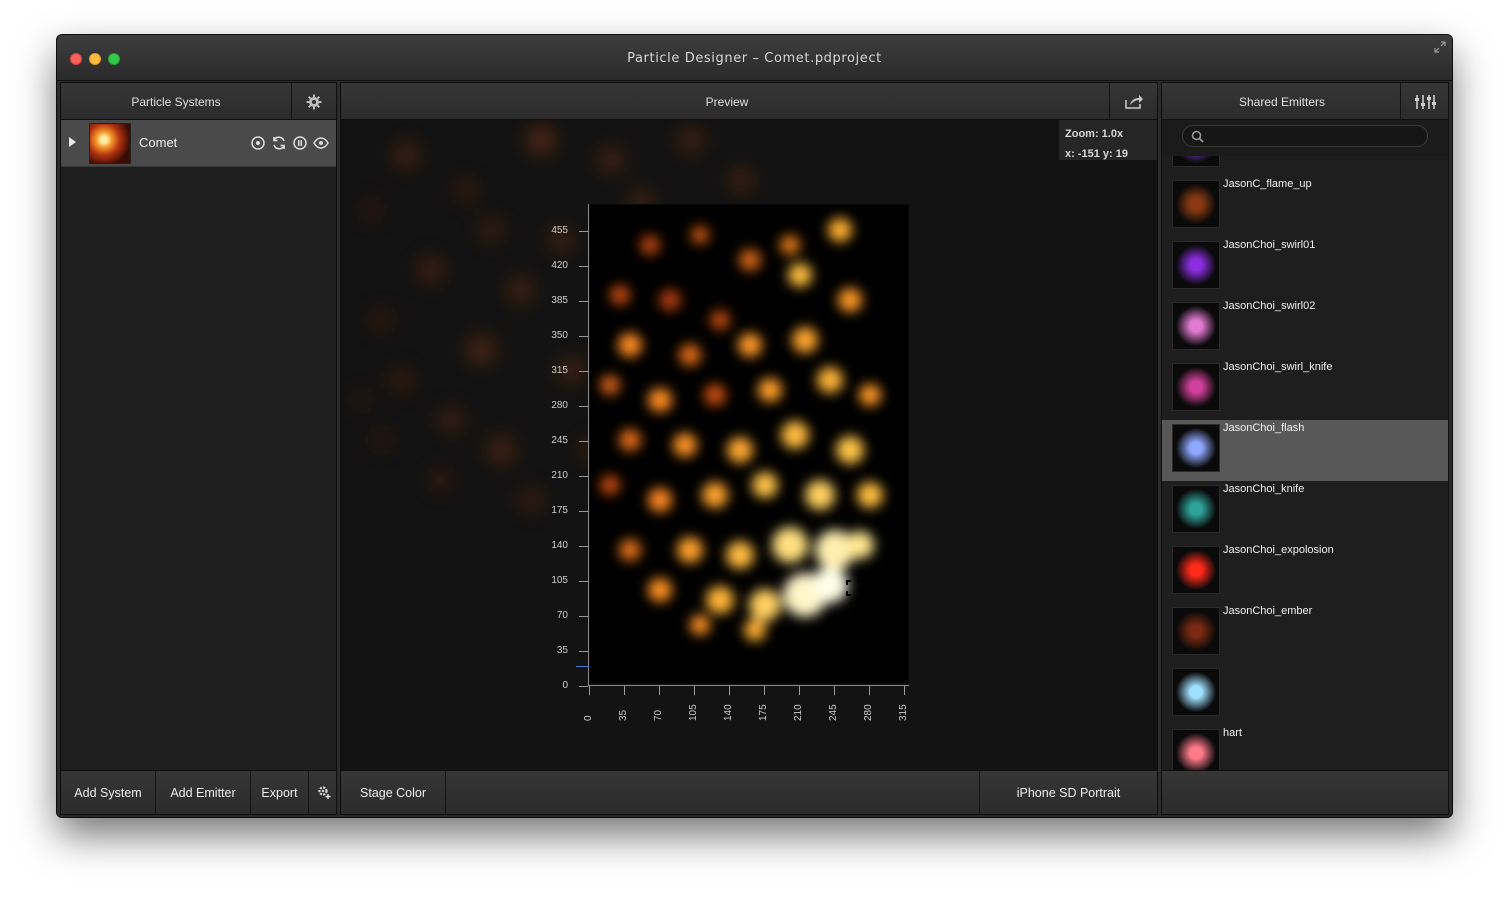 Image resolution: width=1509 pixels, height=897 pixels. I want to click on emitter-item: JasonChoi_swirl01, so click(1305, 267).